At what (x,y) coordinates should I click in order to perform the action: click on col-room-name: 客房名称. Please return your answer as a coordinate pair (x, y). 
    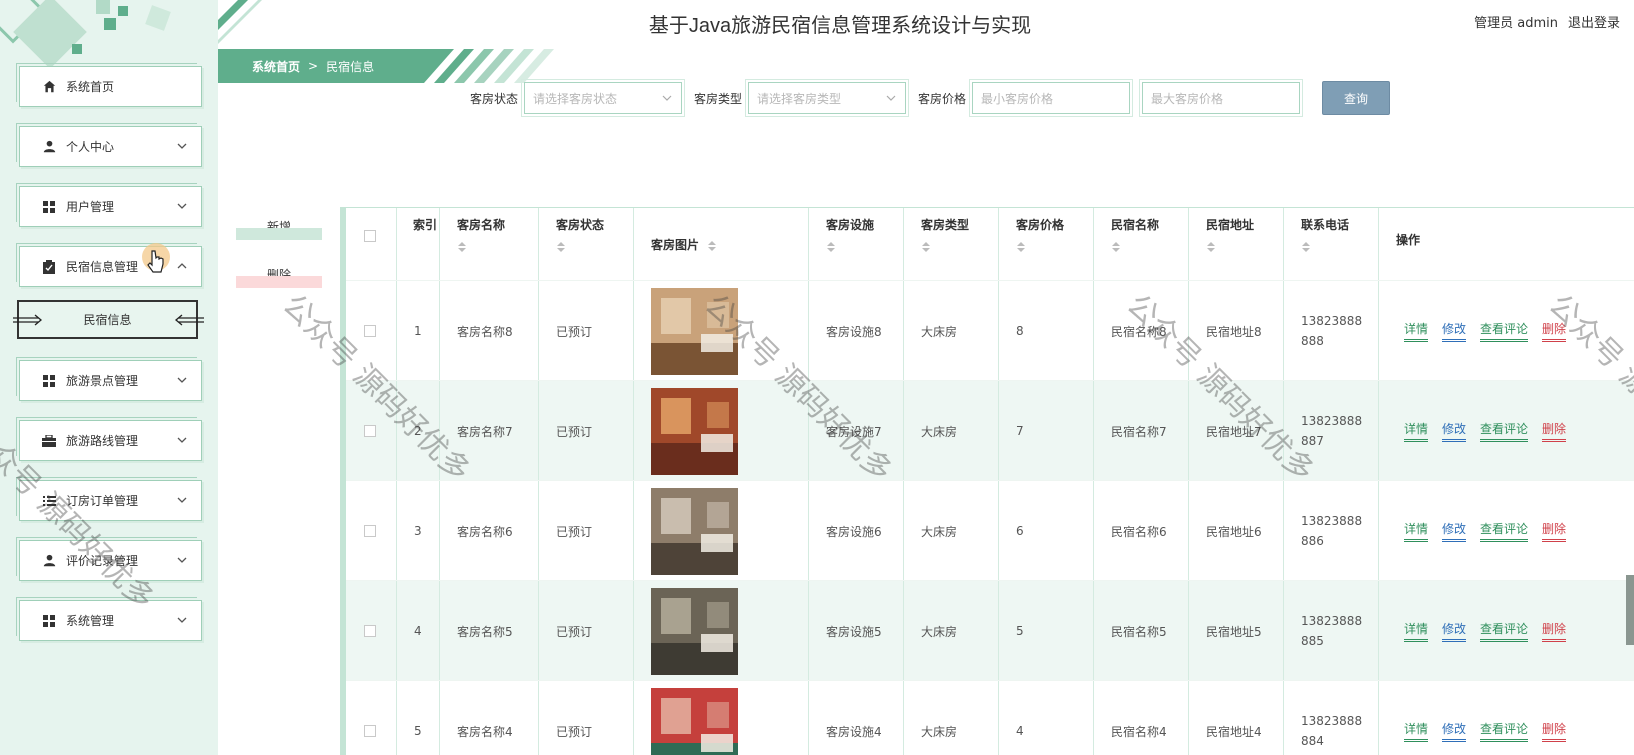
    Looking at the image, I should click on (489, 244).